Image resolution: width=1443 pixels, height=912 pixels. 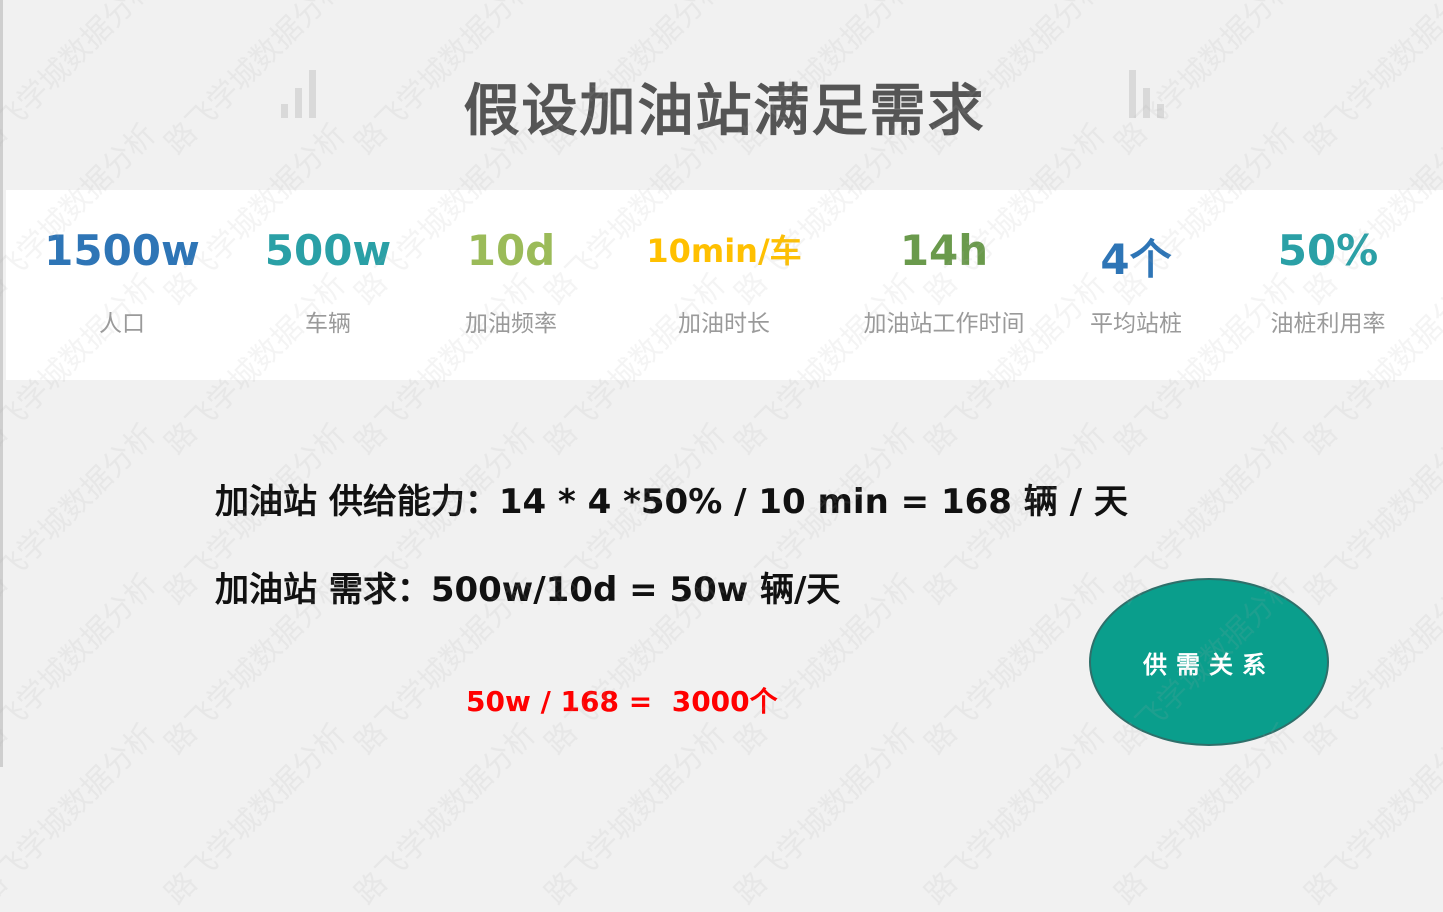 I want to click on metric-label: 加油时长, so click(x=724, y=324).